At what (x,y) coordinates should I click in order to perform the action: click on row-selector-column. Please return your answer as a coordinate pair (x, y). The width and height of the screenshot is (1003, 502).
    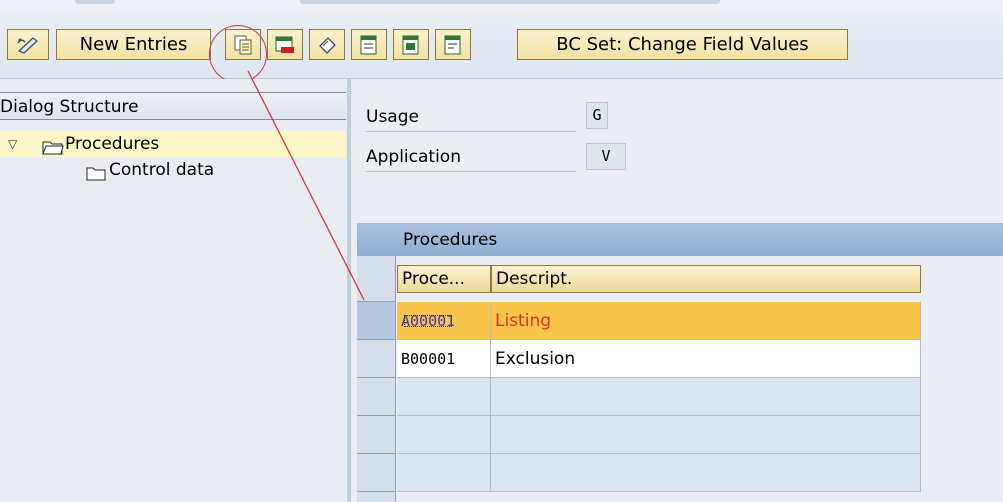
    Looking at the image, I should click on (376, 379).